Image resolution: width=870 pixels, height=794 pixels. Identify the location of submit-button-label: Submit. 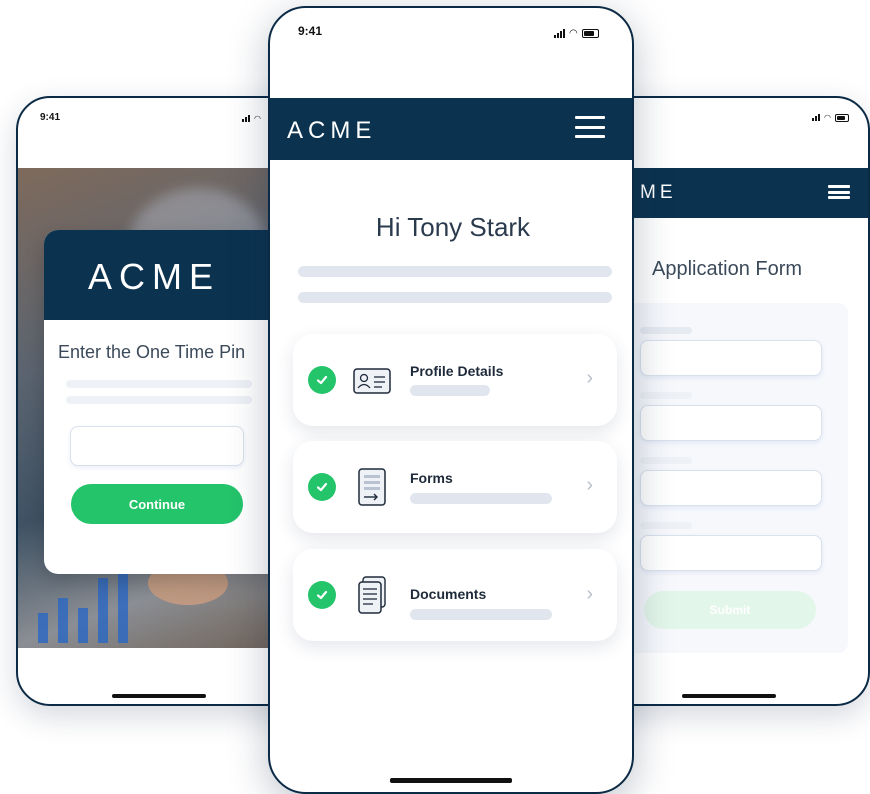
(730, 610).